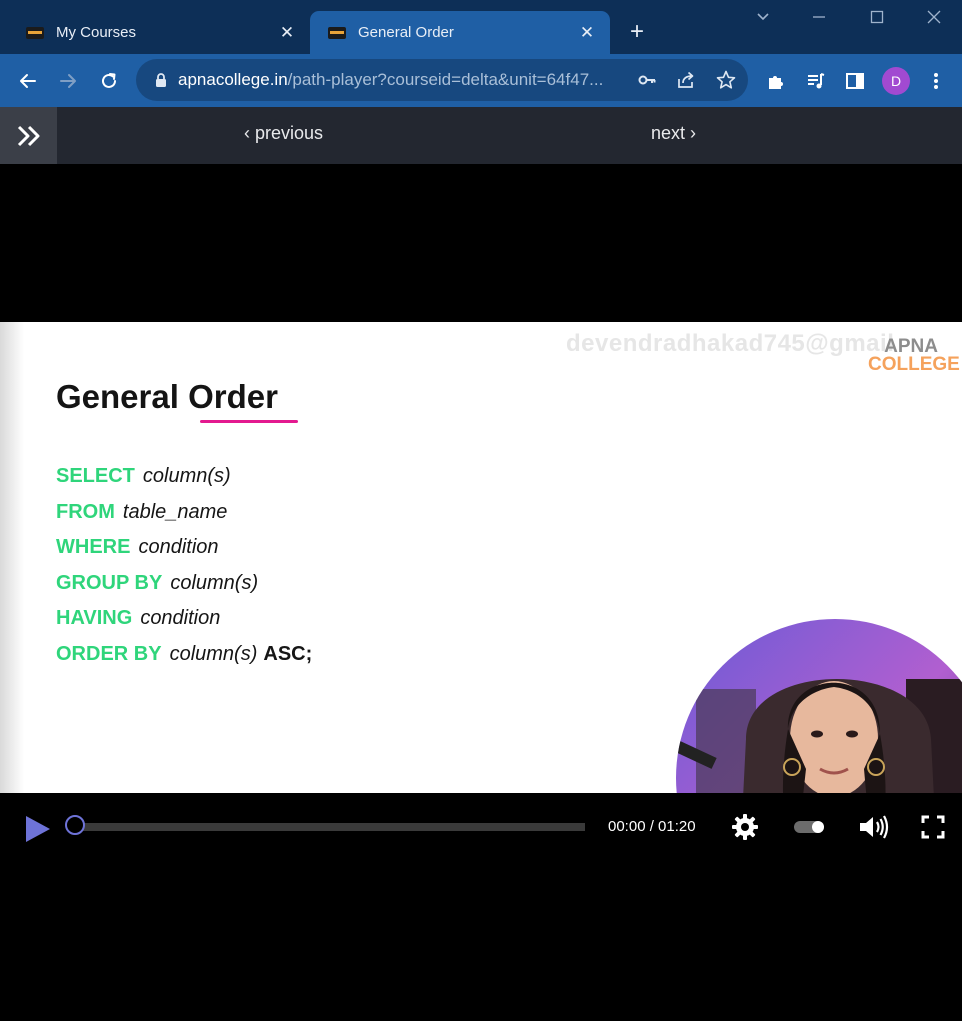  Describe the element at coordinates (763, 20) in the screenshot. I see `tab-search-icon` at that location.